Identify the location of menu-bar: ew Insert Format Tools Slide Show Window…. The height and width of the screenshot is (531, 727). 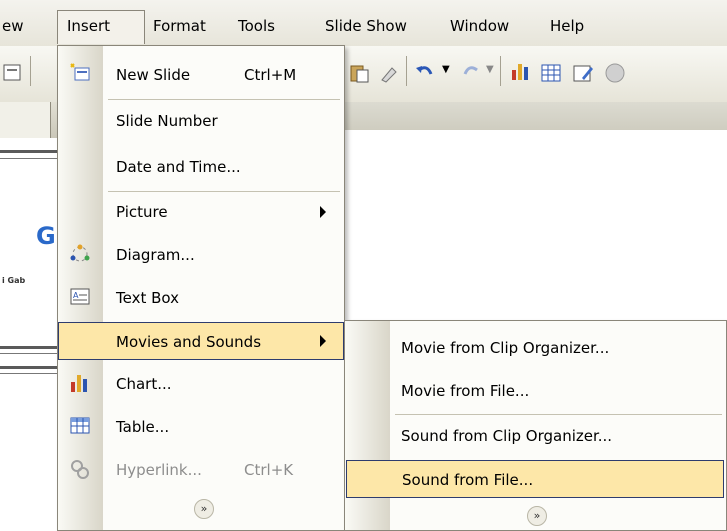
(363, 23).